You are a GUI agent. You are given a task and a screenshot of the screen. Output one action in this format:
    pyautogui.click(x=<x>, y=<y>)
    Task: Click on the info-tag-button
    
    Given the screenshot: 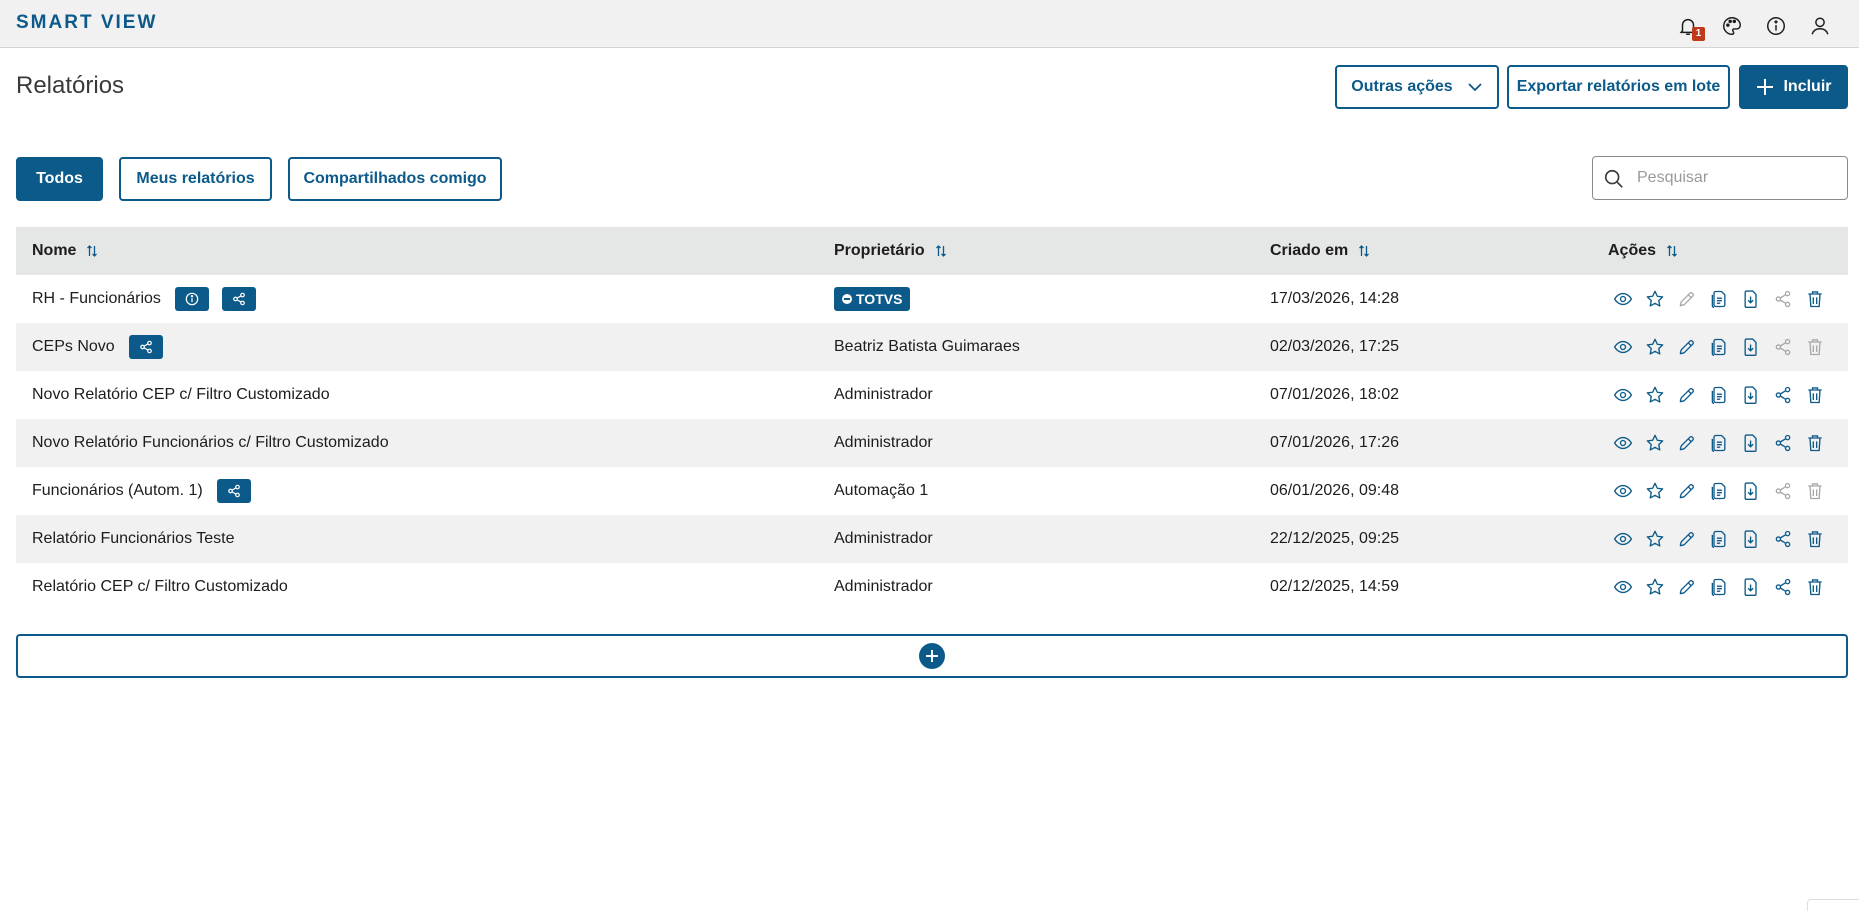 What is the action you would take?
    pyautogui.click(x=191, y=299)
    